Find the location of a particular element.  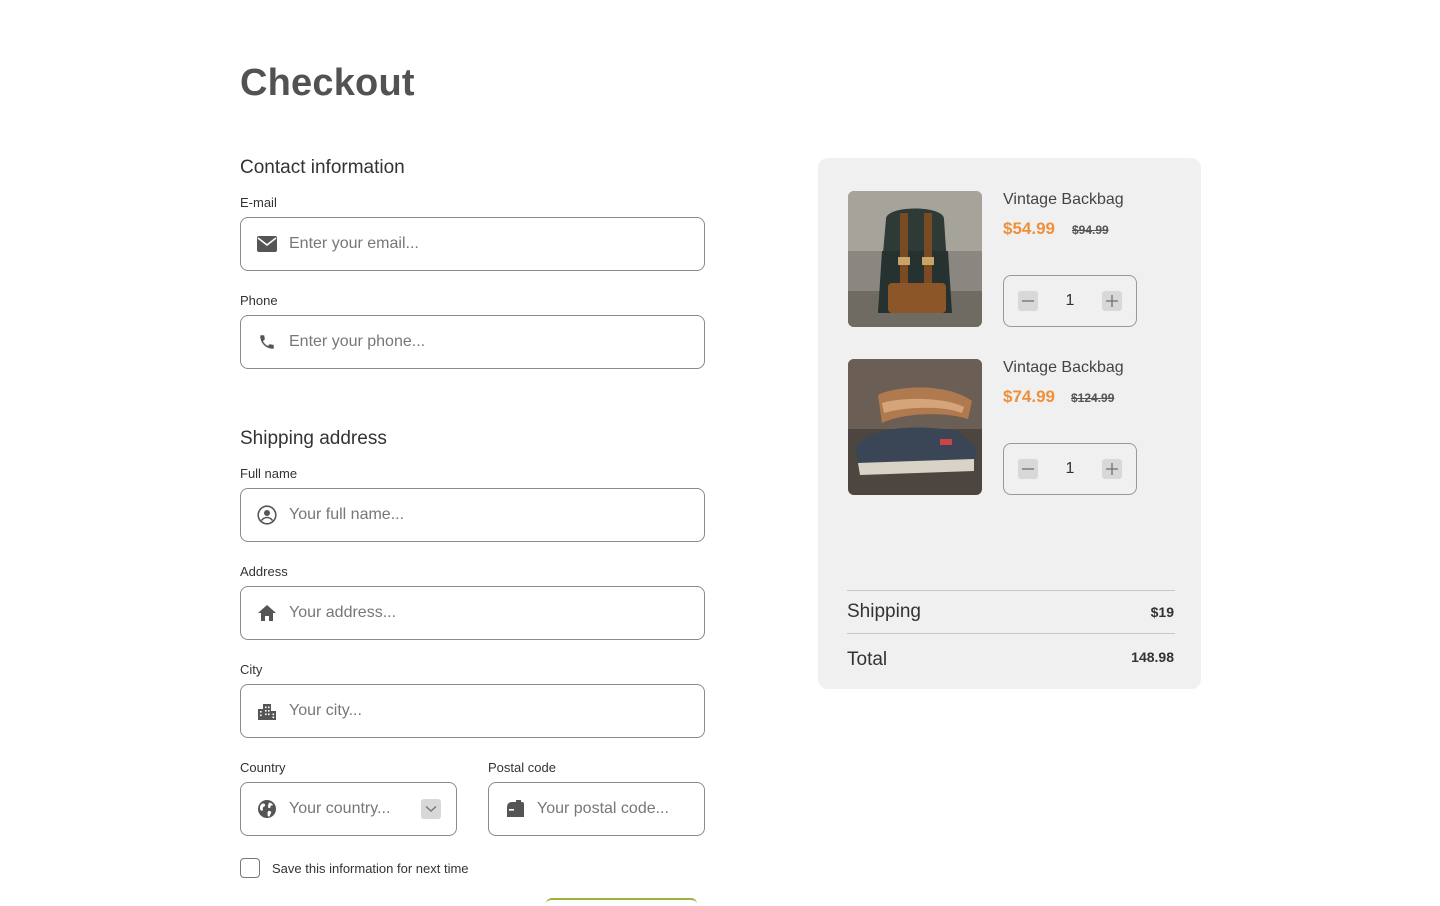

address-field-wrapper is located at coordinates (472, 613).